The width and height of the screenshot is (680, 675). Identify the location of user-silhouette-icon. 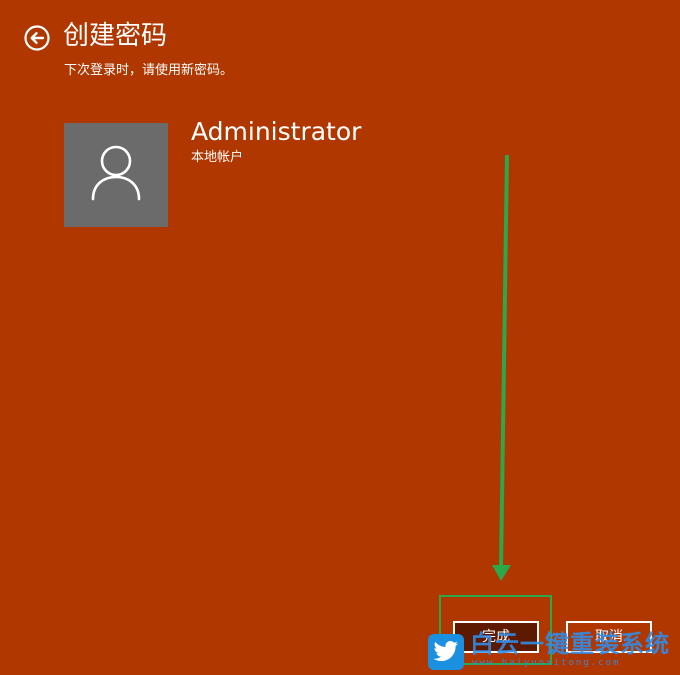
(116, 173).